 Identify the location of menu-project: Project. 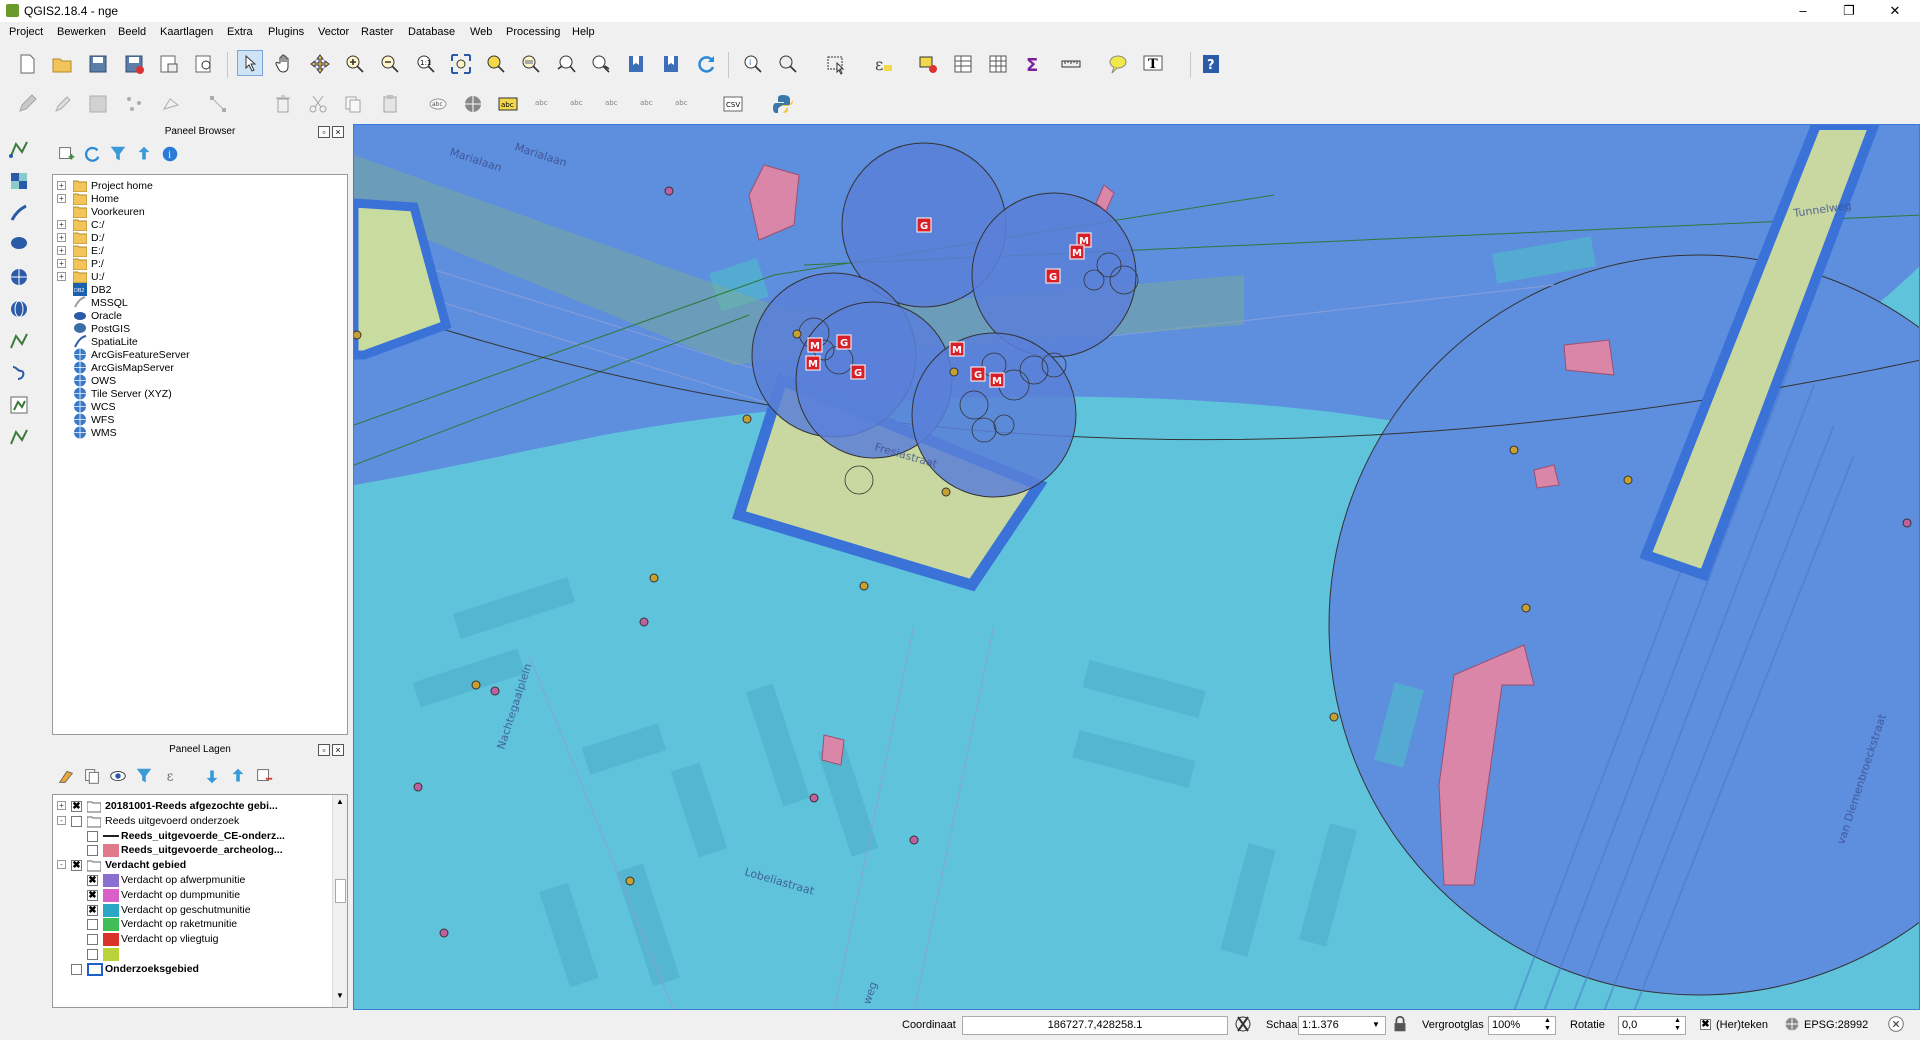
(26, 32).